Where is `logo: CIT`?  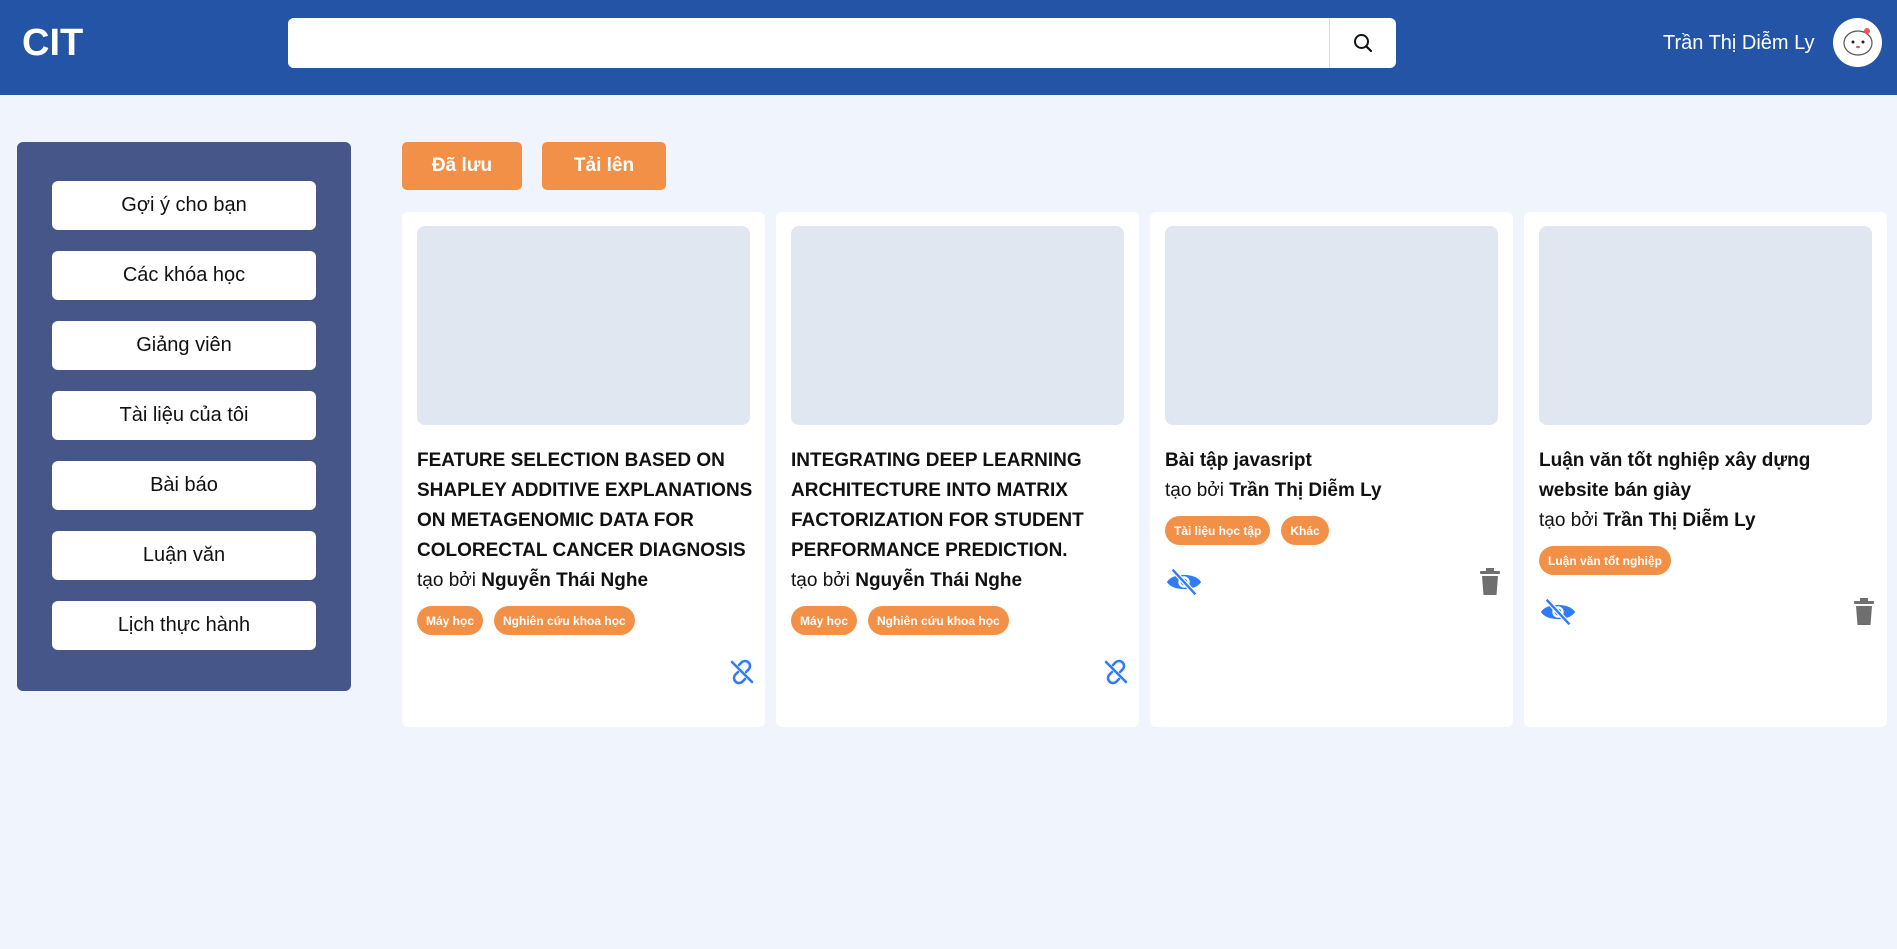 logo: CIT is located at coordinates (52, 43).